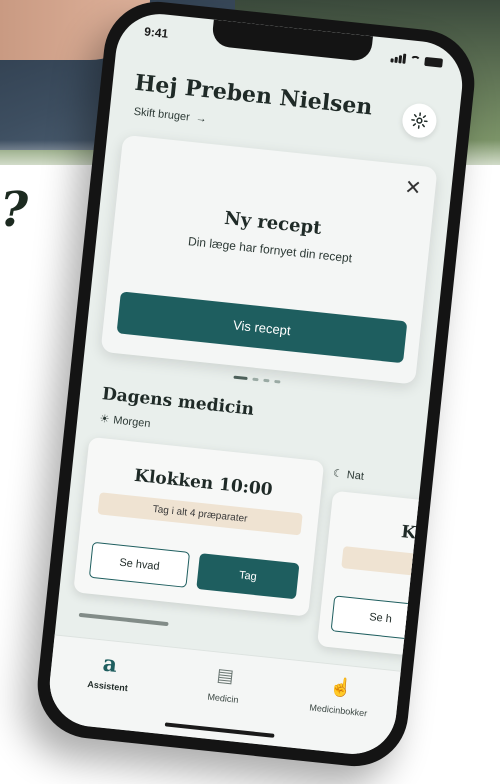 The image size is (500, 784). Describe the element at coordinates (372, 617) in the screenshot. I see `see-what-button-next: Se h` at that location.